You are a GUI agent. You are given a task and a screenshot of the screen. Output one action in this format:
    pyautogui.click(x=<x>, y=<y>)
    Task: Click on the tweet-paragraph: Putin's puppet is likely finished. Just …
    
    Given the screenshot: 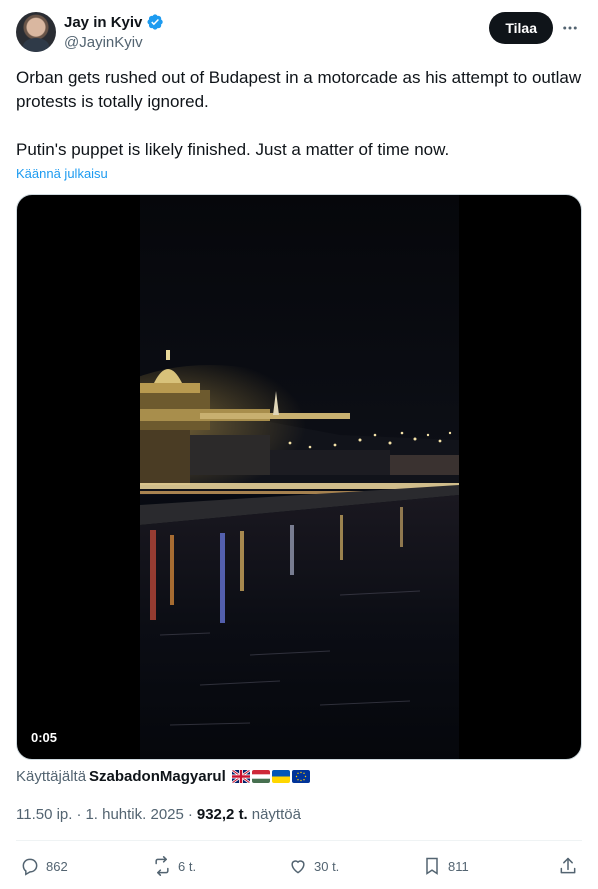 What is the action you would take?
    pyautogui.click(x=233, y=149)
    